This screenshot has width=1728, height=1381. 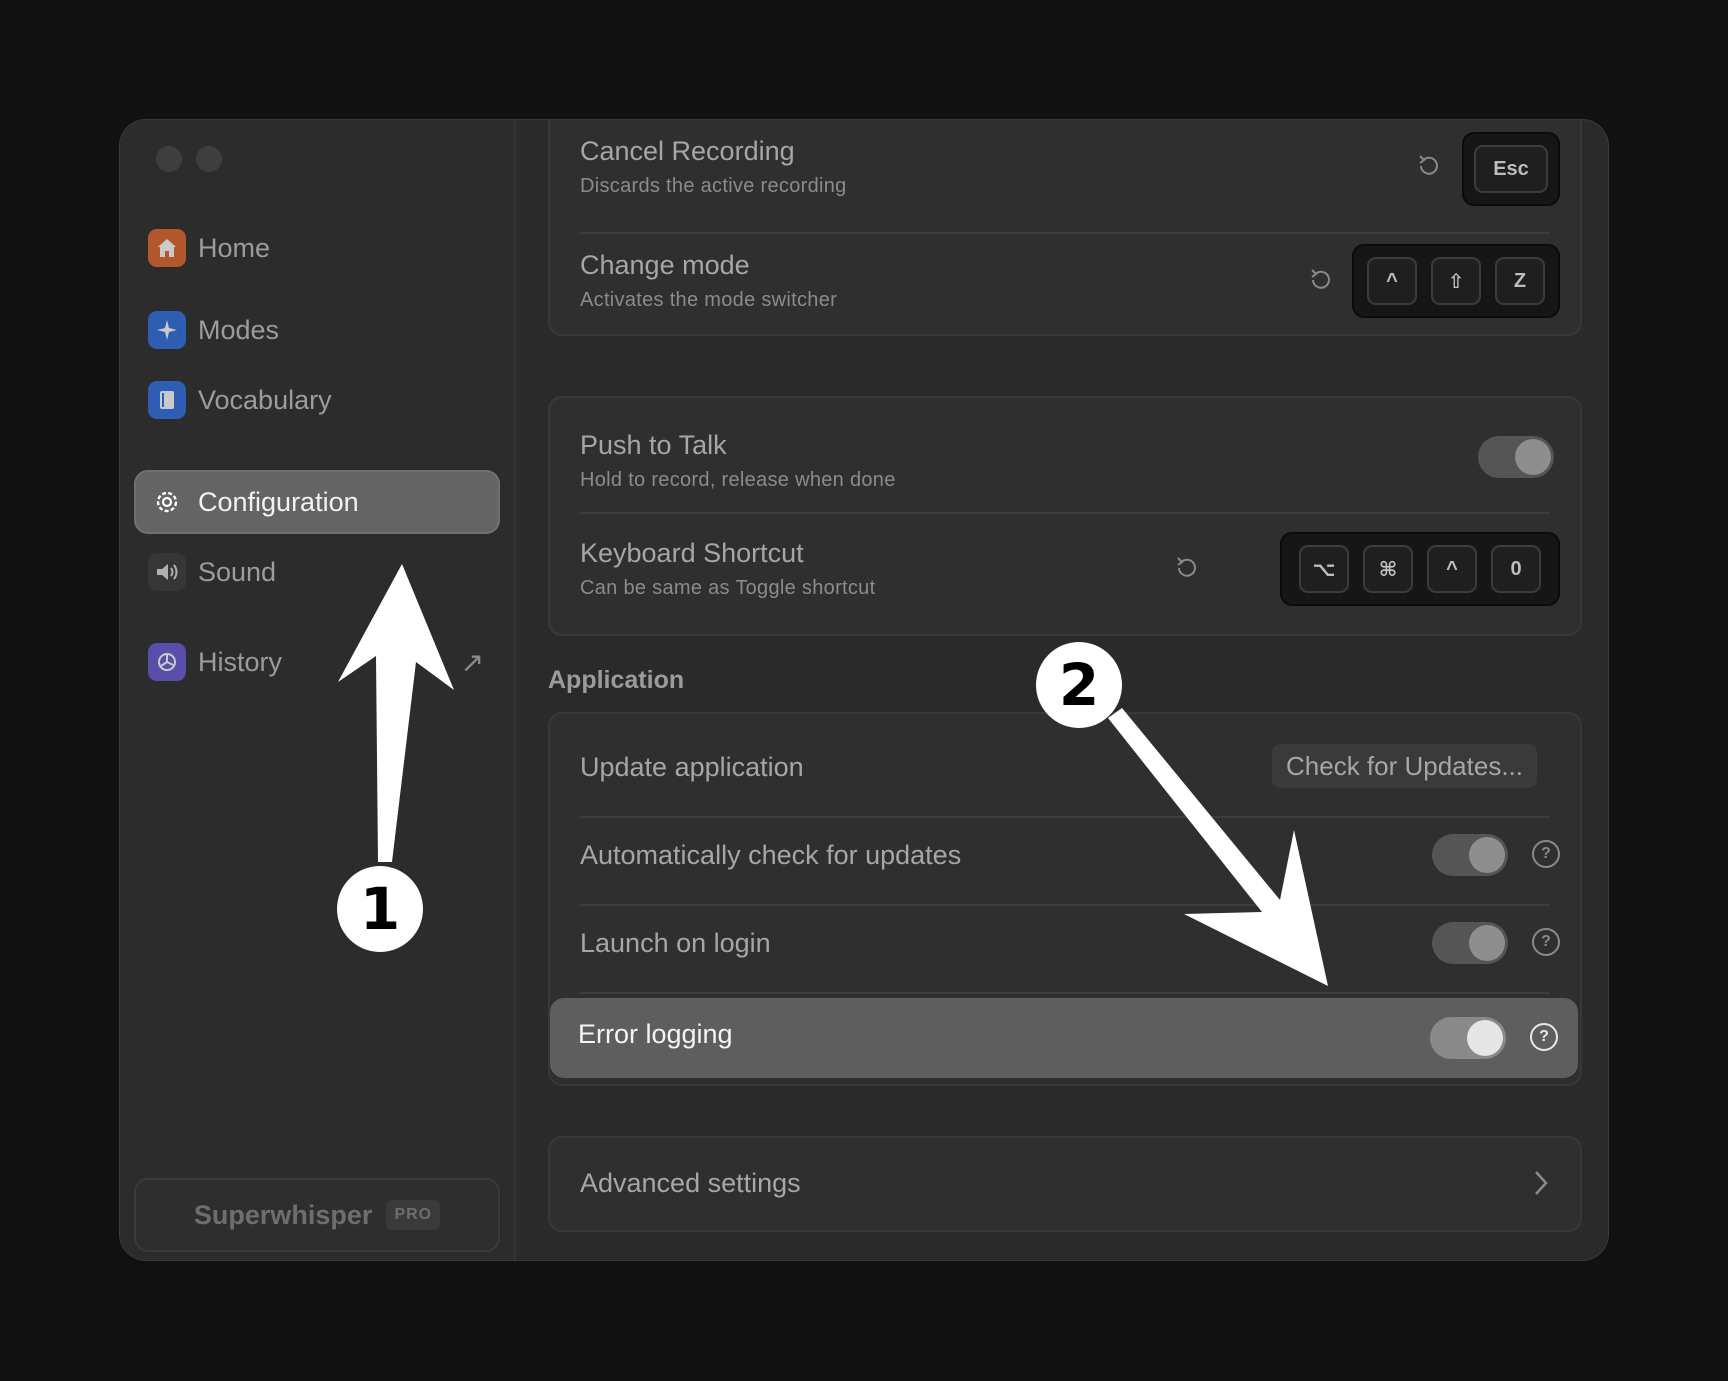 I want to click on advanced-settings-row: Advanced settings, so click(x=1065, y=1184).